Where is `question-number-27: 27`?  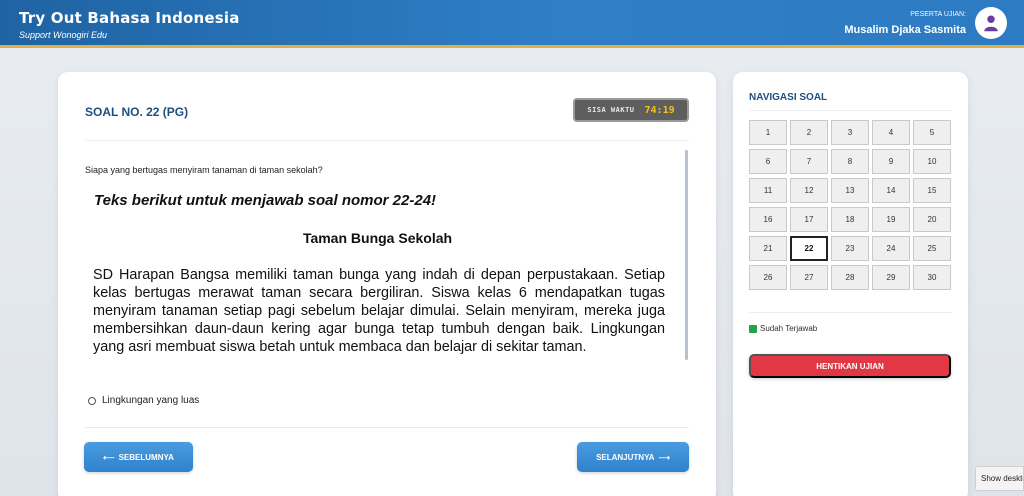
question-number-27: 27 is located at coordinates (809, 277).